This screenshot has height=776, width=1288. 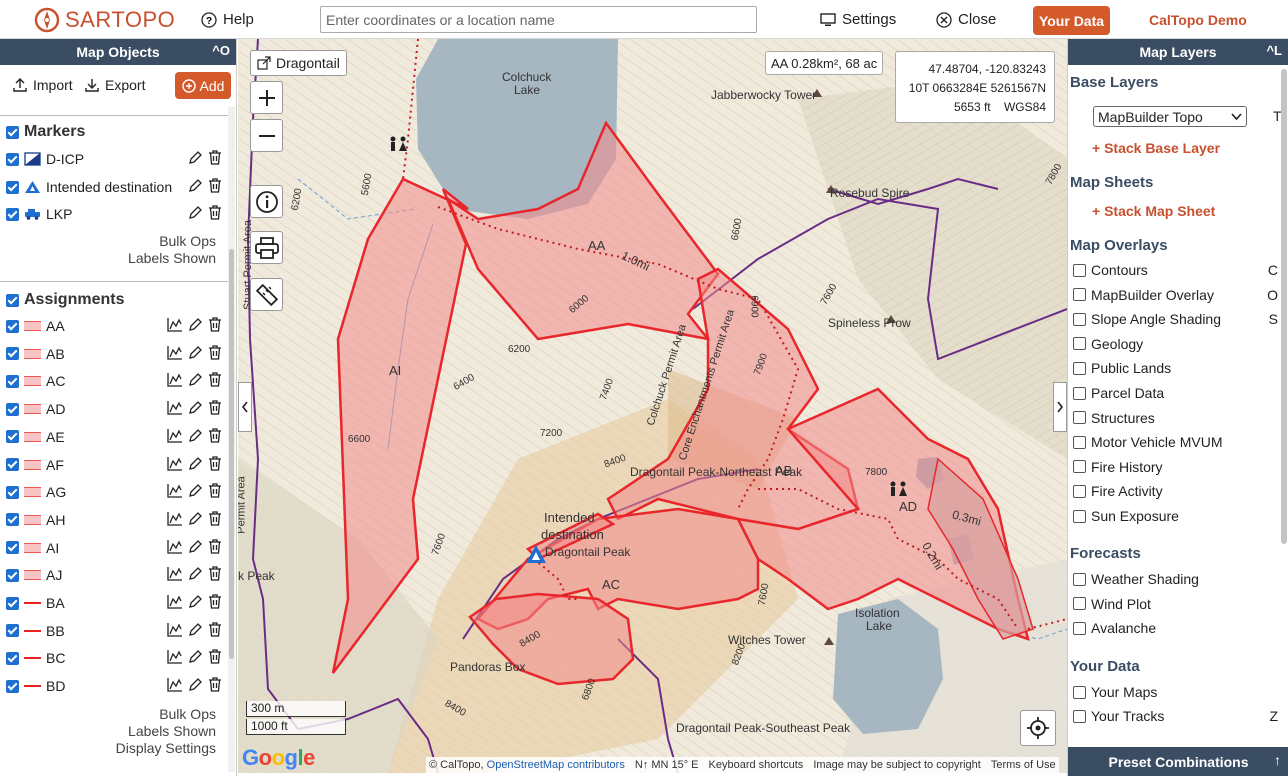 I want to click on overlay-item: Parcel Data, so click(x=1175, y=393).